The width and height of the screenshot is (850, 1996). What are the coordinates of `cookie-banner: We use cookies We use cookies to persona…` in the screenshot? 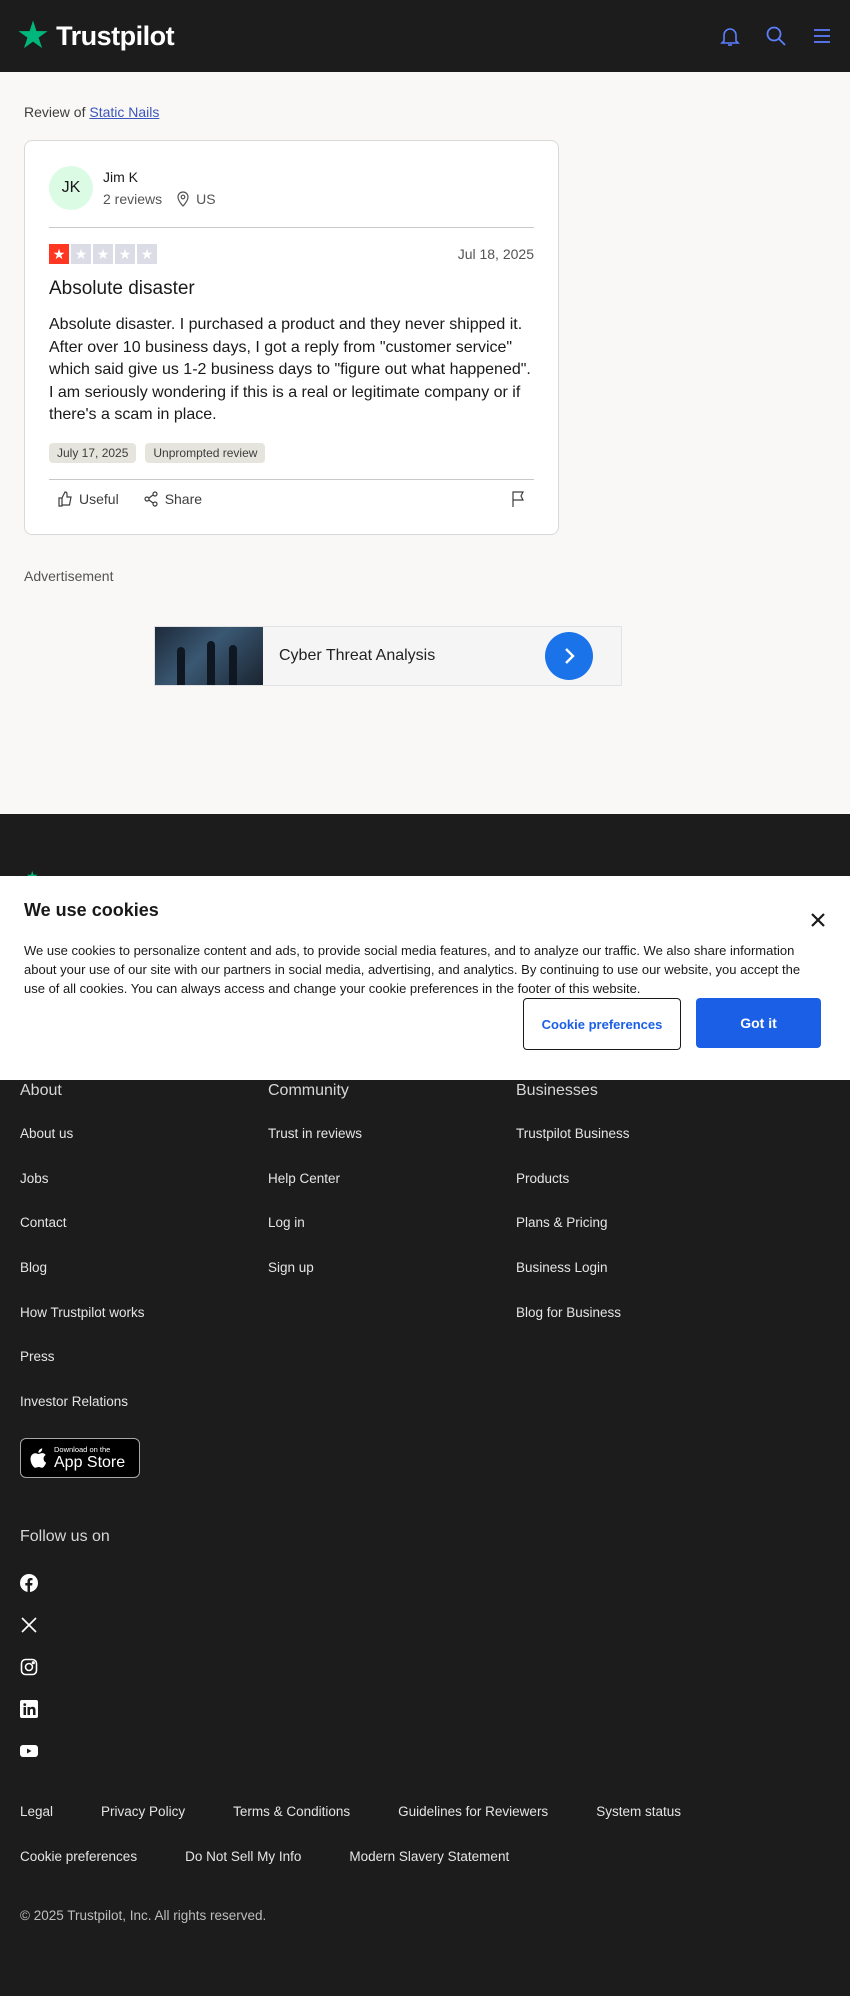 It's located at (425, 978).